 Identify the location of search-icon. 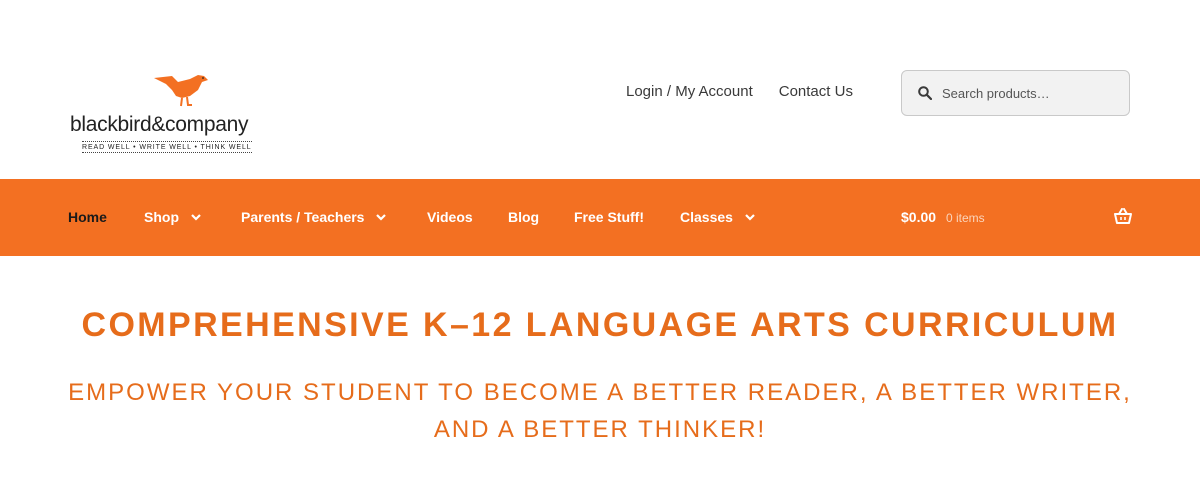
(925, 93).